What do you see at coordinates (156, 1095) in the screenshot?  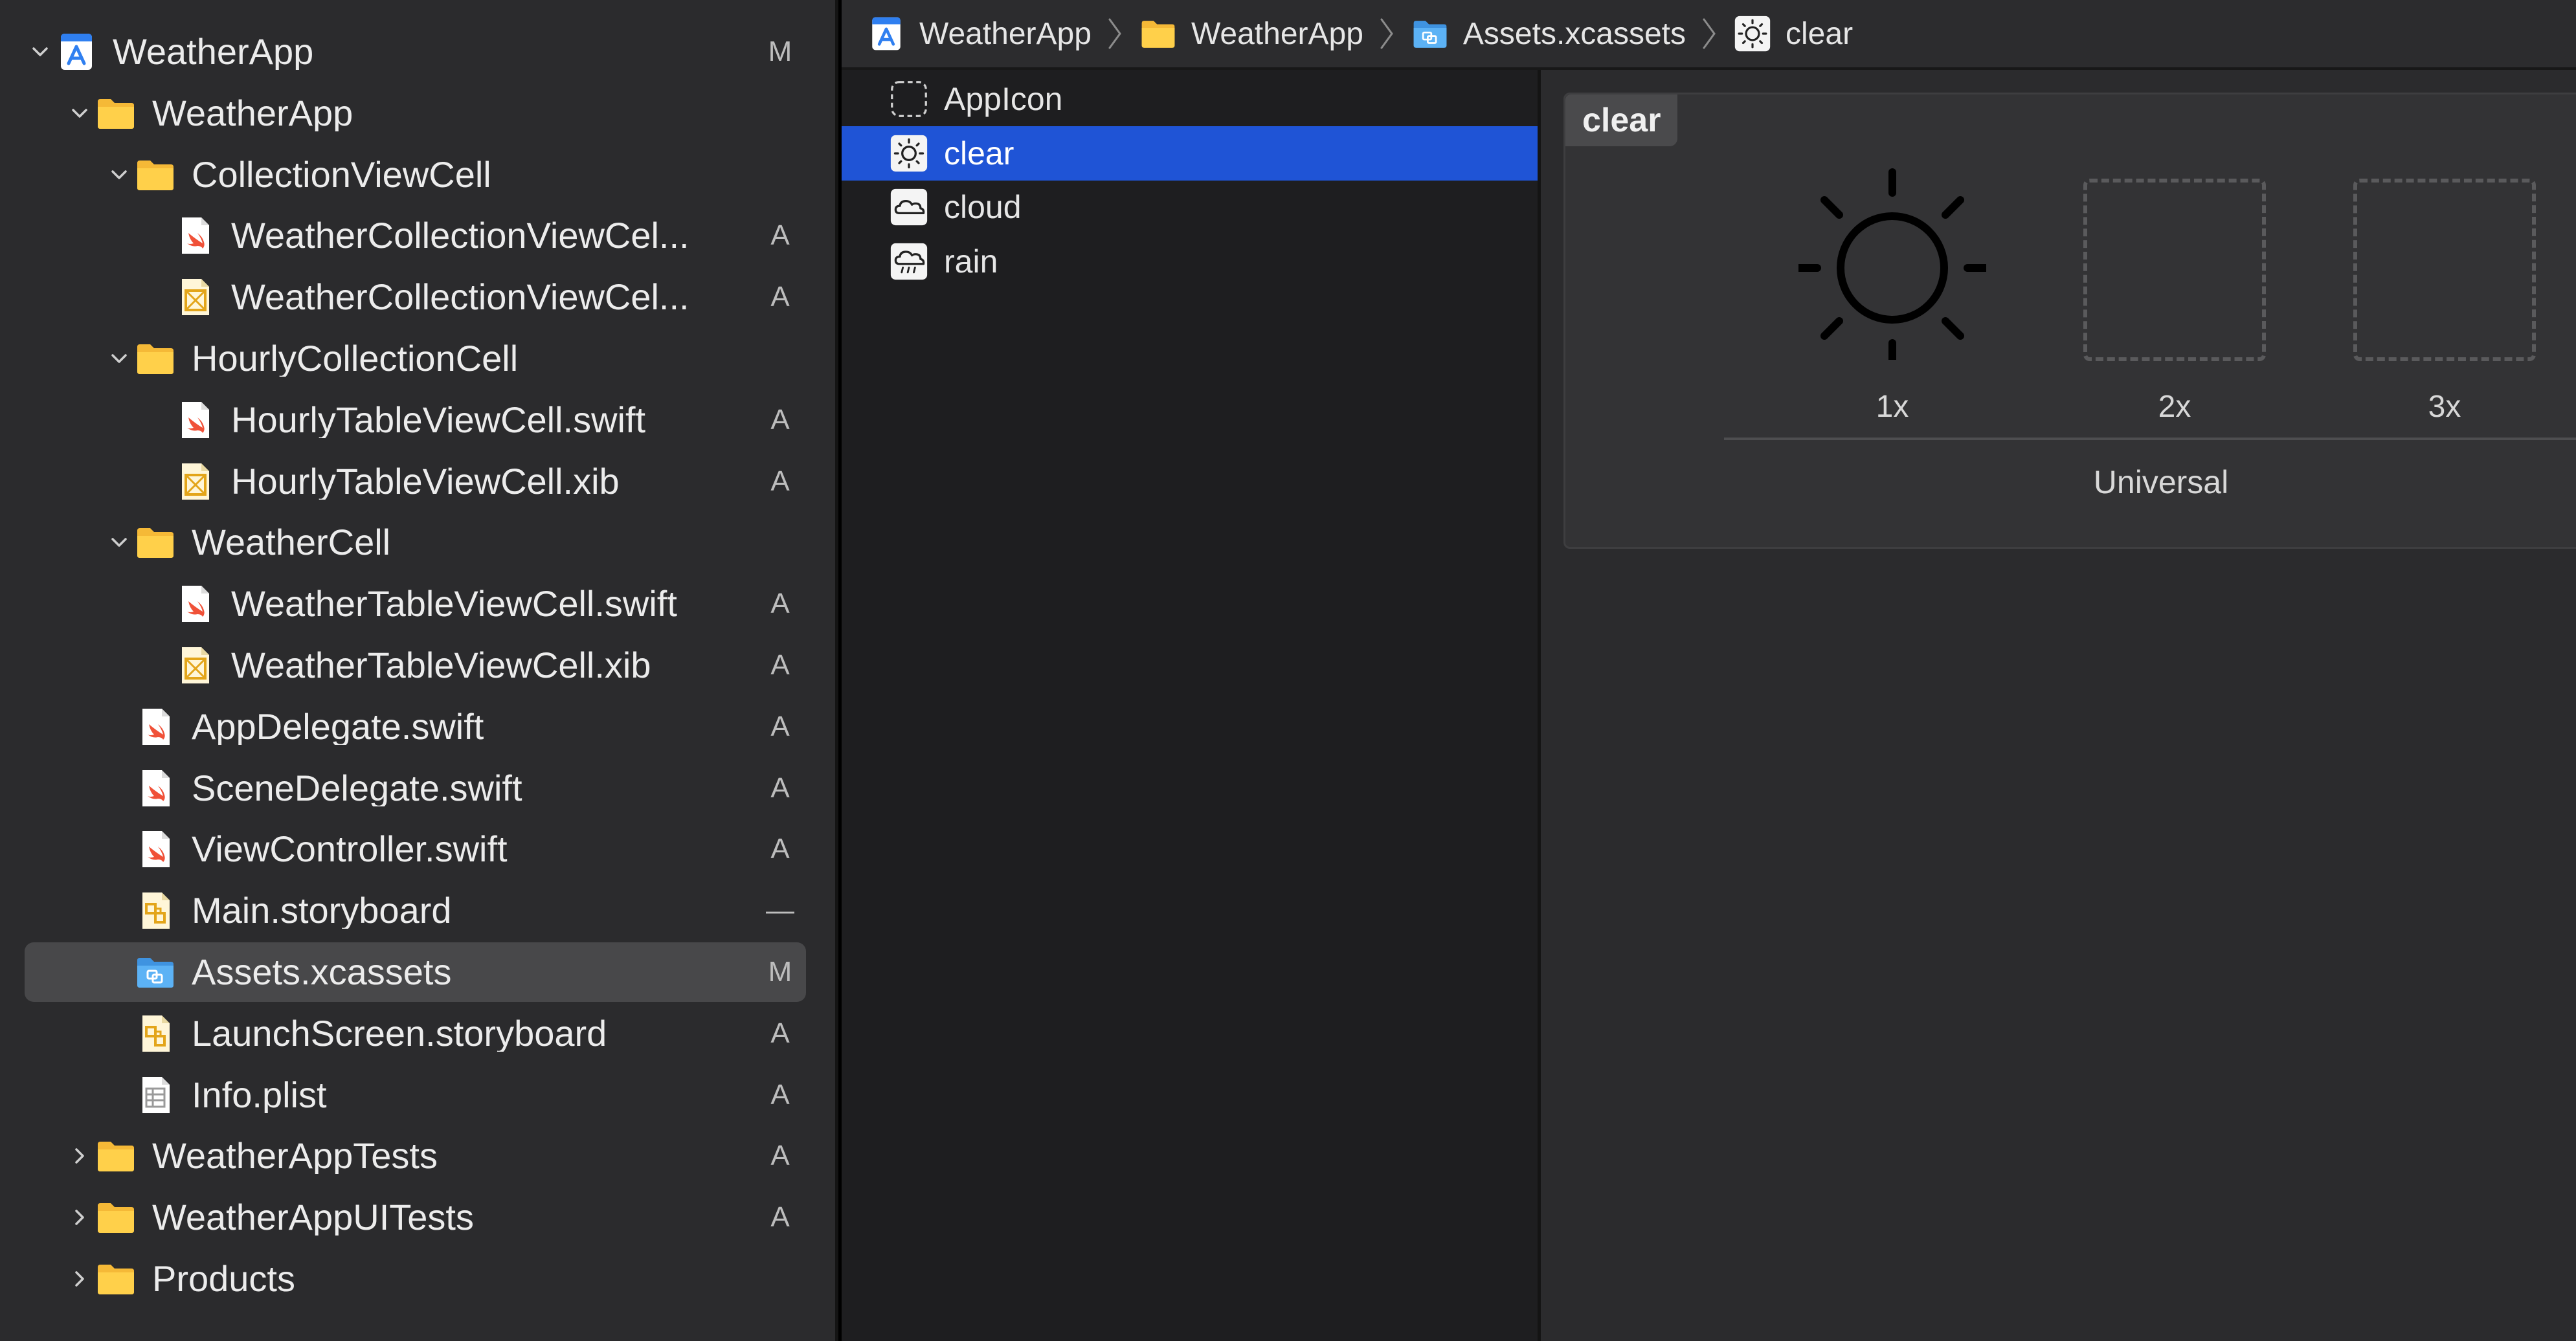 I see `plist-file-icon` at bounding box center [156, 1095].